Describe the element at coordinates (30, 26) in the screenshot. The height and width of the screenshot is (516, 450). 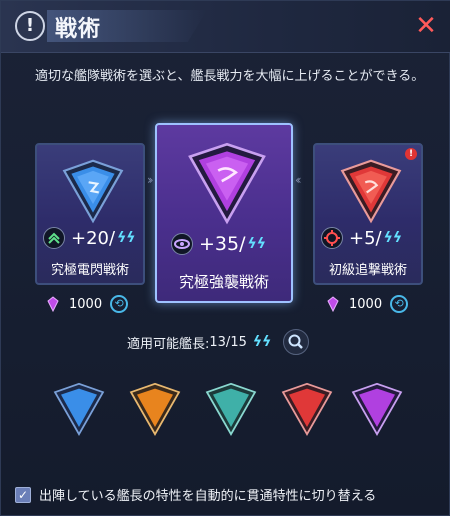
I see `info-icon: !` at that location.